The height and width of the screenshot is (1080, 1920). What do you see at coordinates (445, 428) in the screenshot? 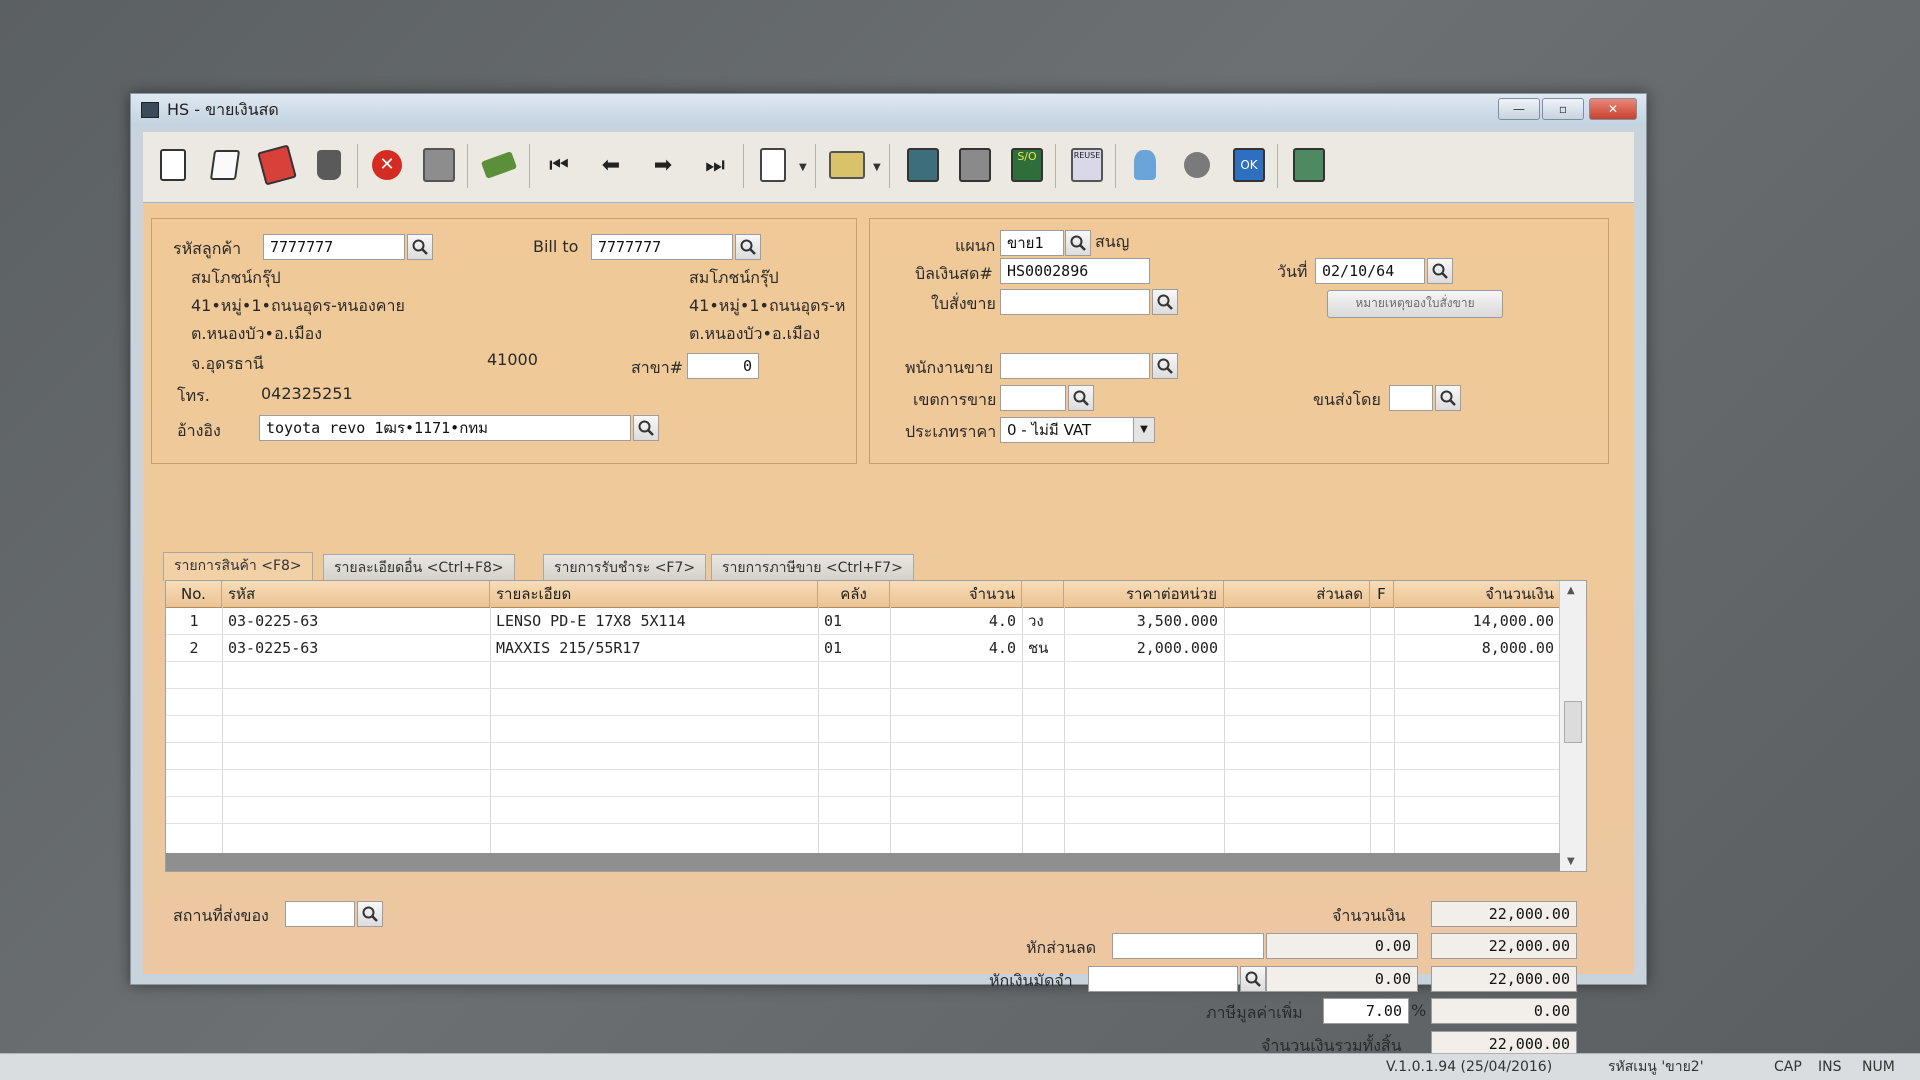
I see `reference-input: toyota revo 1ฒร•1171•กทม` at bounding box center [445, 428].